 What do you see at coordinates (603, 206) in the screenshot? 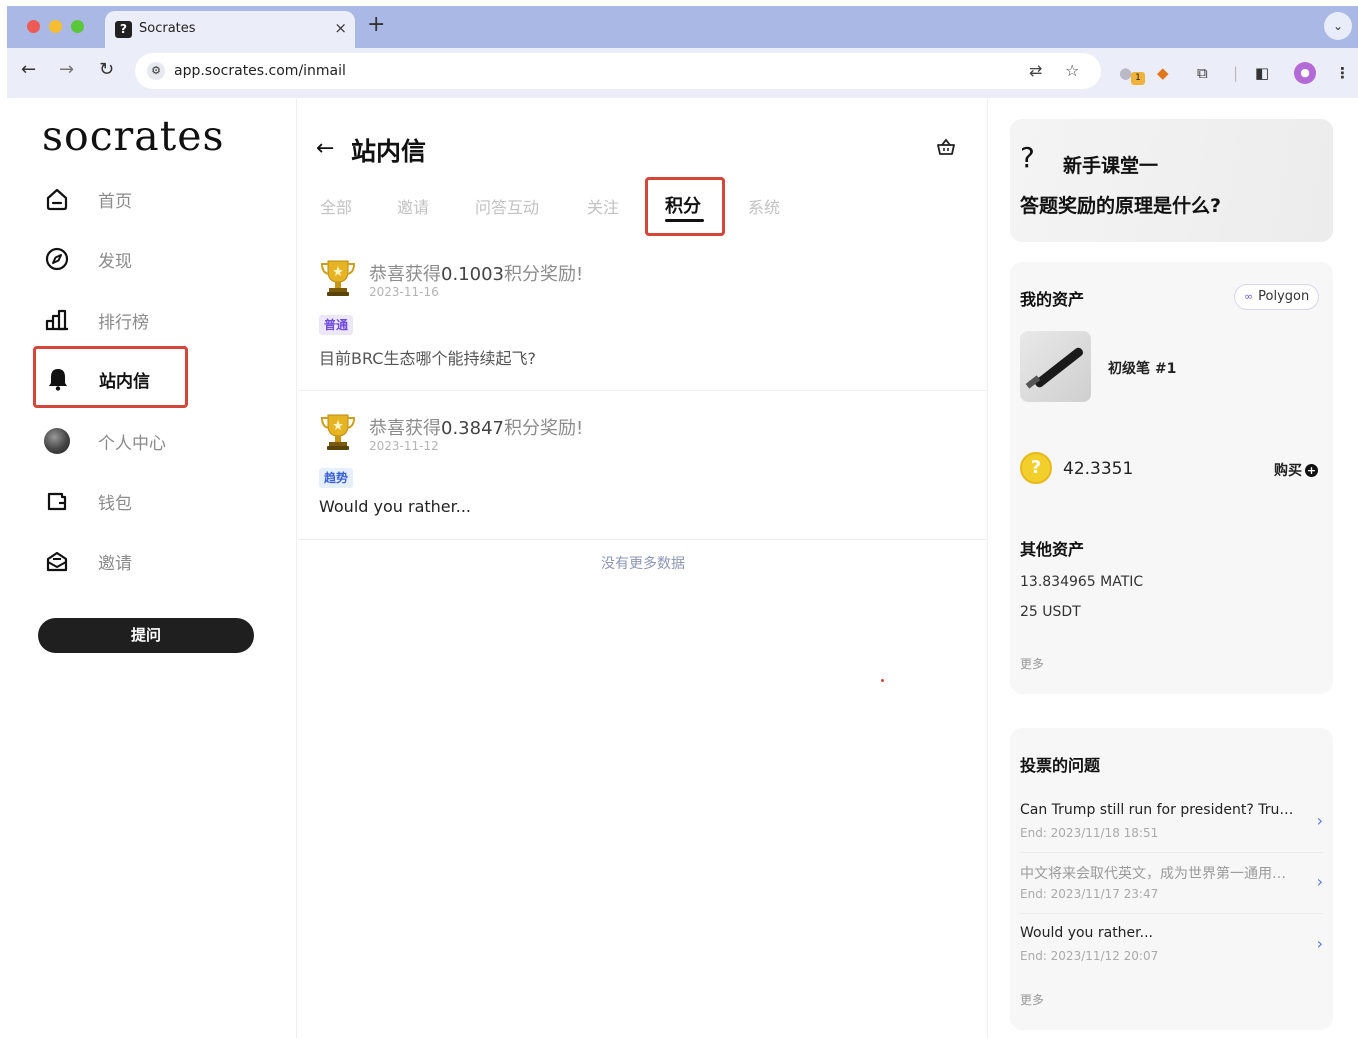
I see `tab-follow: 关注` at bounding box center [603, 206].